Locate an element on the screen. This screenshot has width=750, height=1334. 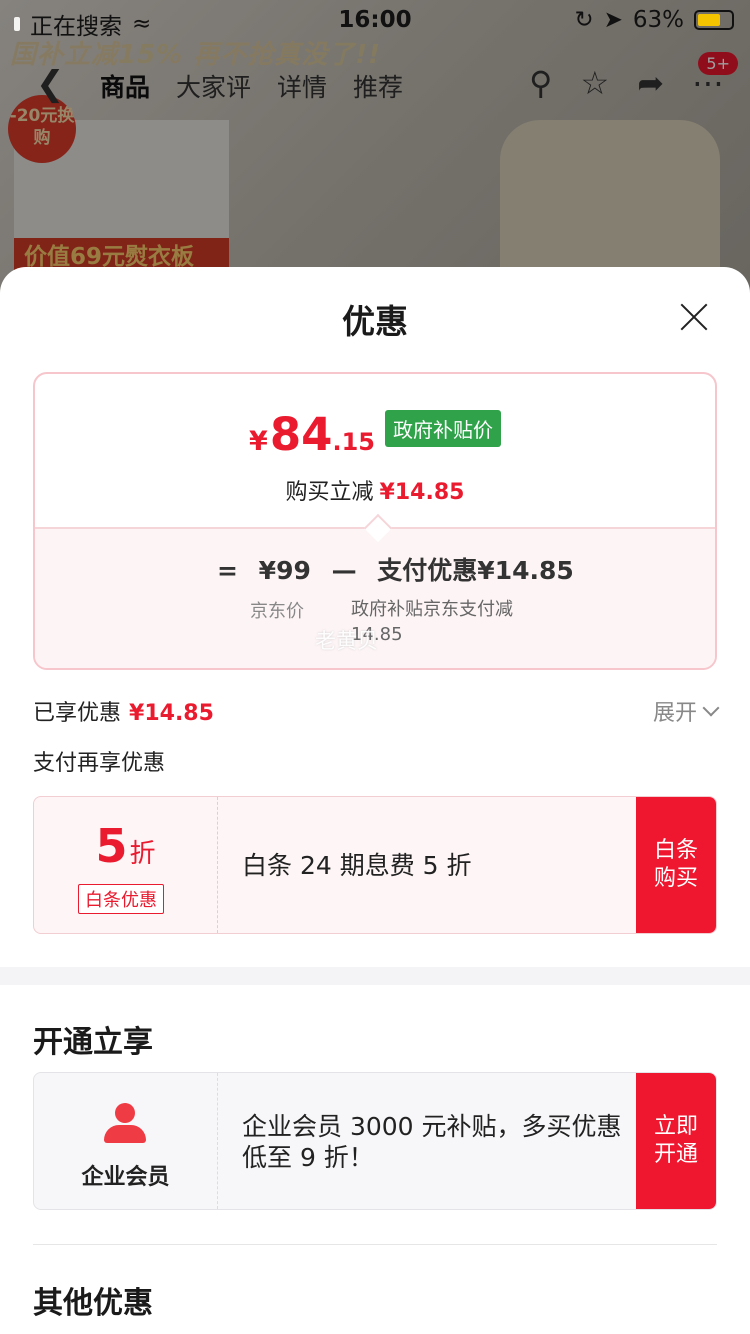
gov-subsidy-tag: 政府补贴价 is located at coordinates (442, 428).